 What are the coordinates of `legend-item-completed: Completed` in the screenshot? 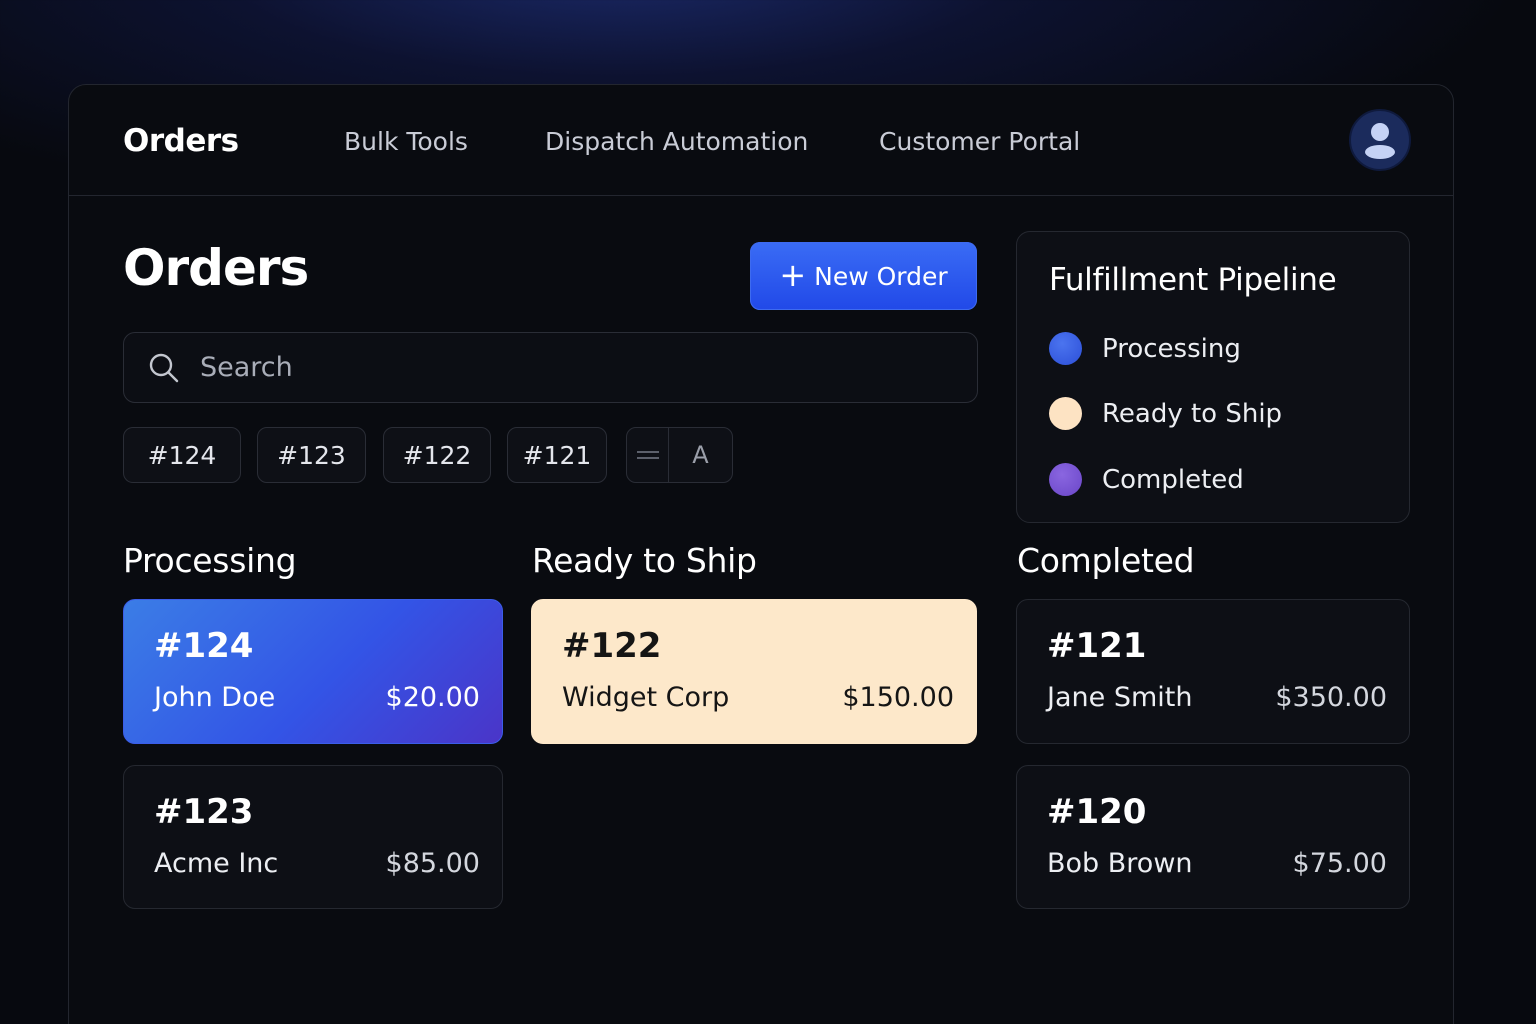 It's located at (1146, 479).